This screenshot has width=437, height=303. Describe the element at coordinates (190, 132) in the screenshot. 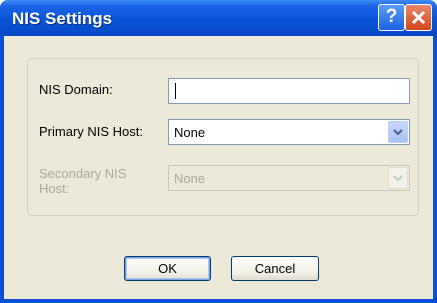

I see `primary-nis-host-value: None` at that location.